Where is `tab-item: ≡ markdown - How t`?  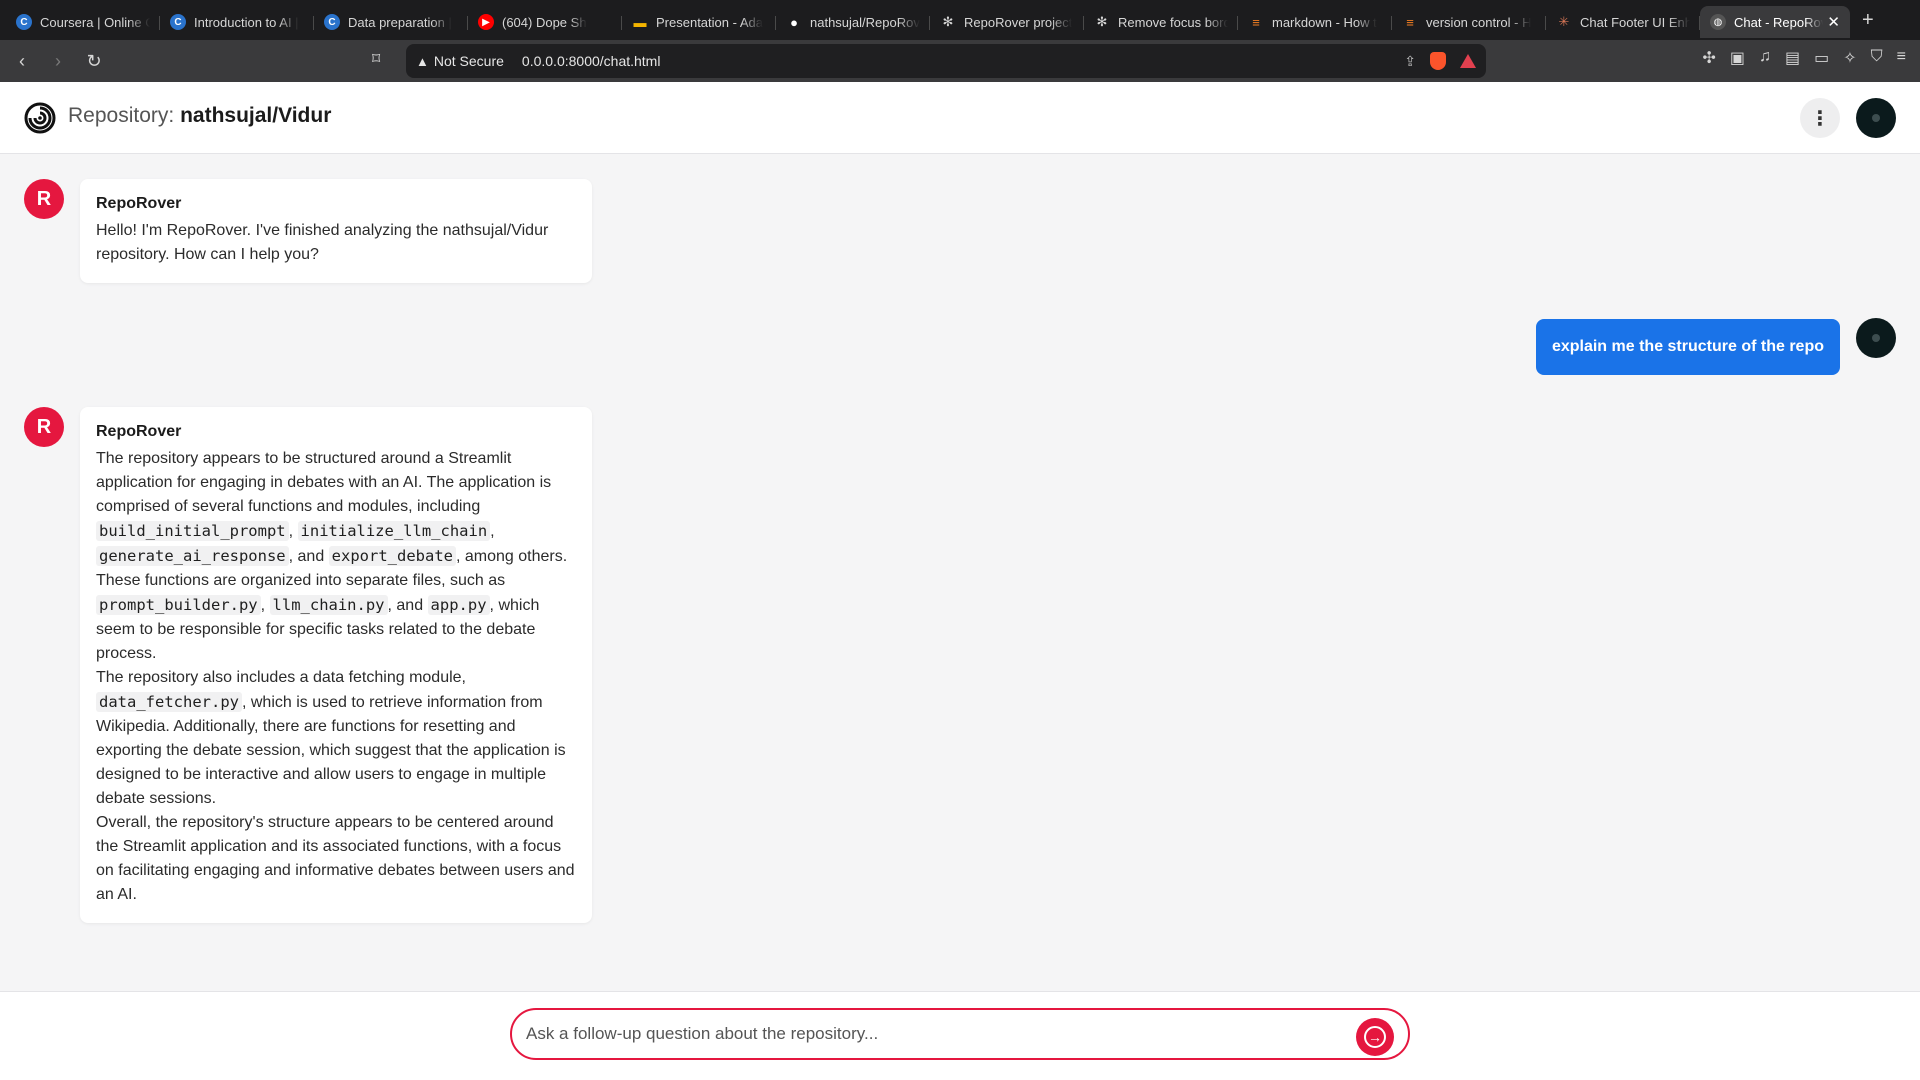 tab-item: ≡ markdown - How t is located at coordinates (1315, 22).